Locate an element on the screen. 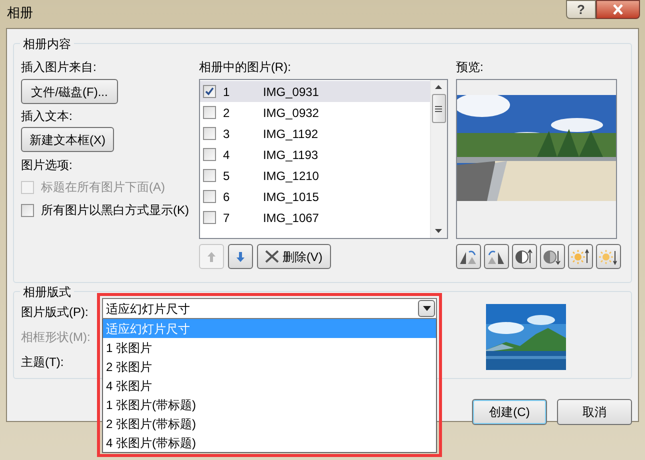  brightness-up-icon is located at coordinates (580, 256).